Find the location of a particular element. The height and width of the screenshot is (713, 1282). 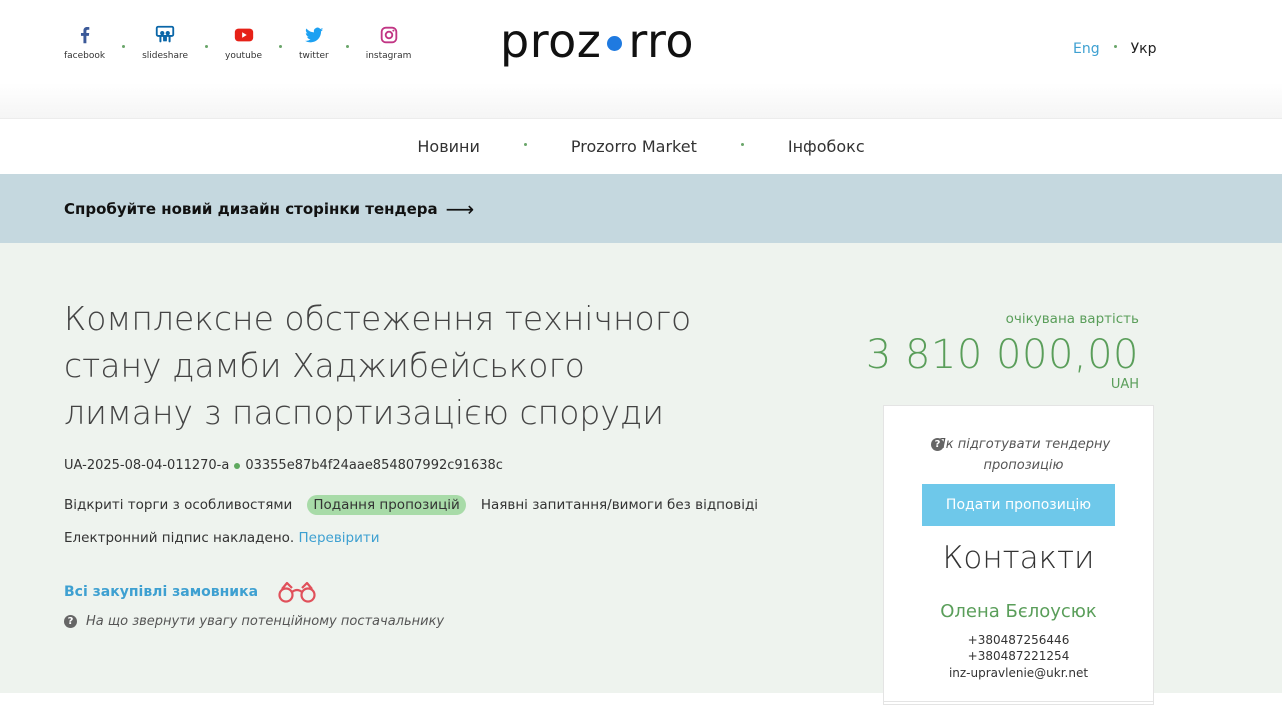

divider is located at coordinates (1018, 701).